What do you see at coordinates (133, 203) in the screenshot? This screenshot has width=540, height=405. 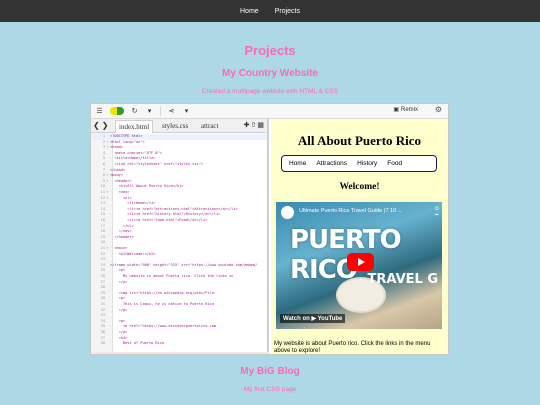 I see `code-text: <li>Home</li>` at bounding box center [133, 203].